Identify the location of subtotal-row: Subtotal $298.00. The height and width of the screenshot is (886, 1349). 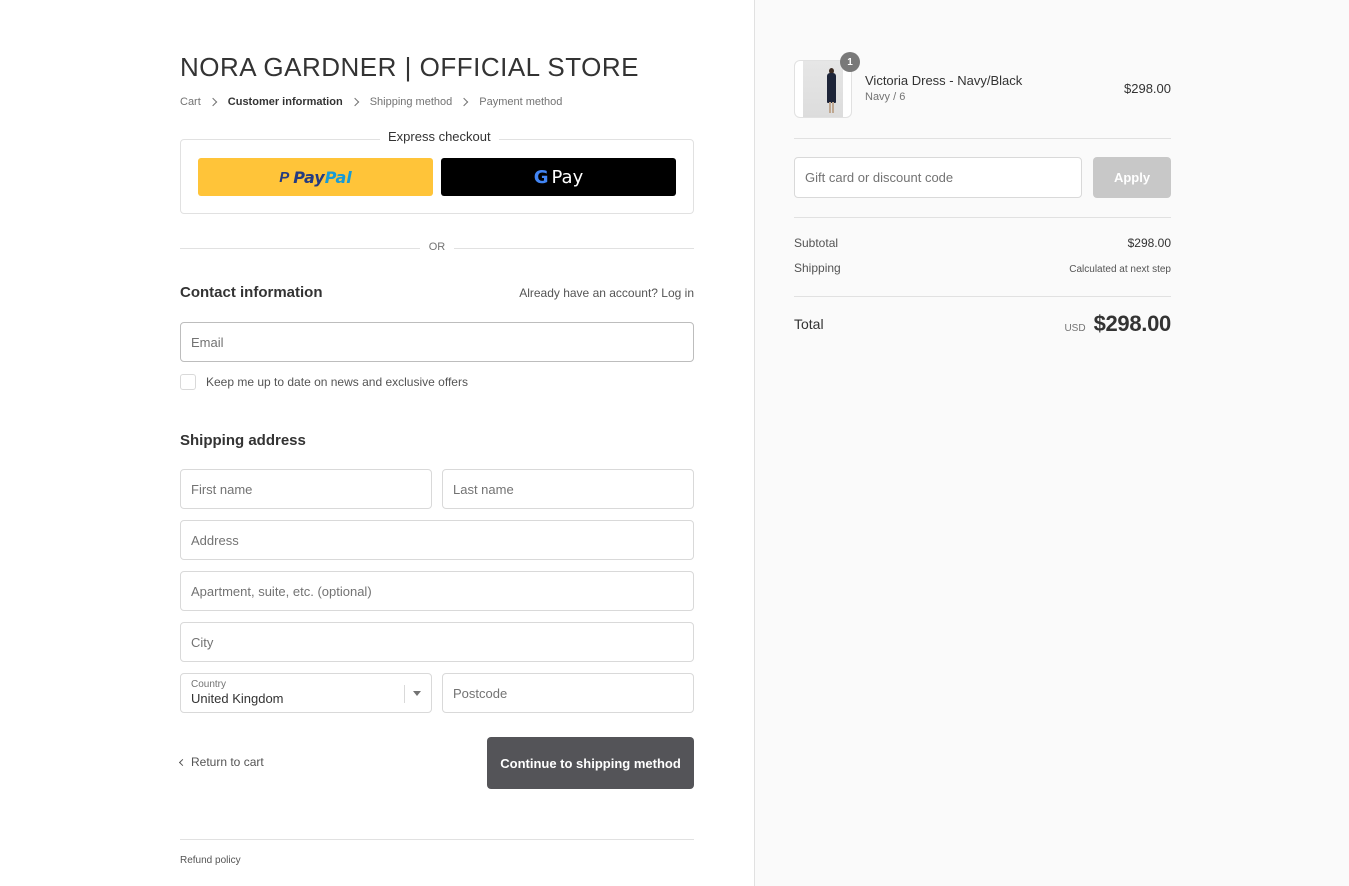
(982, 243).